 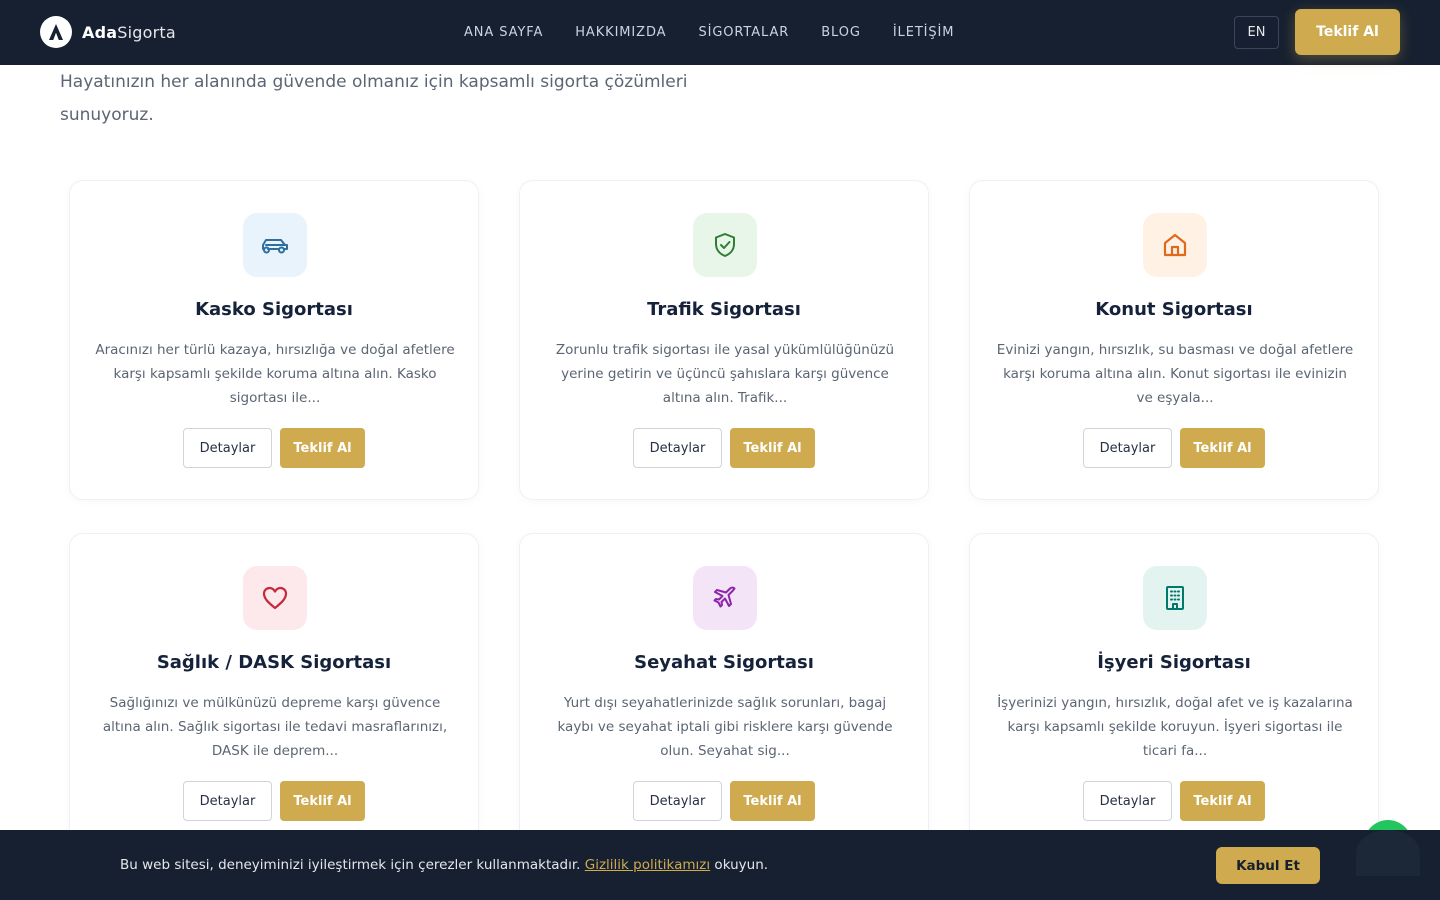 I want to click on shield-check-icon, so click(x=725, y=245).